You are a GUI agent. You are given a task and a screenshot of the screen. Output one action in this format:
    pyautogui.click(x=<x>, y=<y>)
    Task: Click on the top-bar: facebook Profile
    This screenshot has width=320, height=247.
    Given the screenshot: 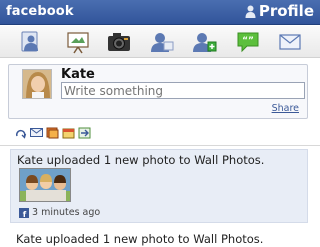 What is the action you would take?
    pyautogui.click(x=160, y=12)
    